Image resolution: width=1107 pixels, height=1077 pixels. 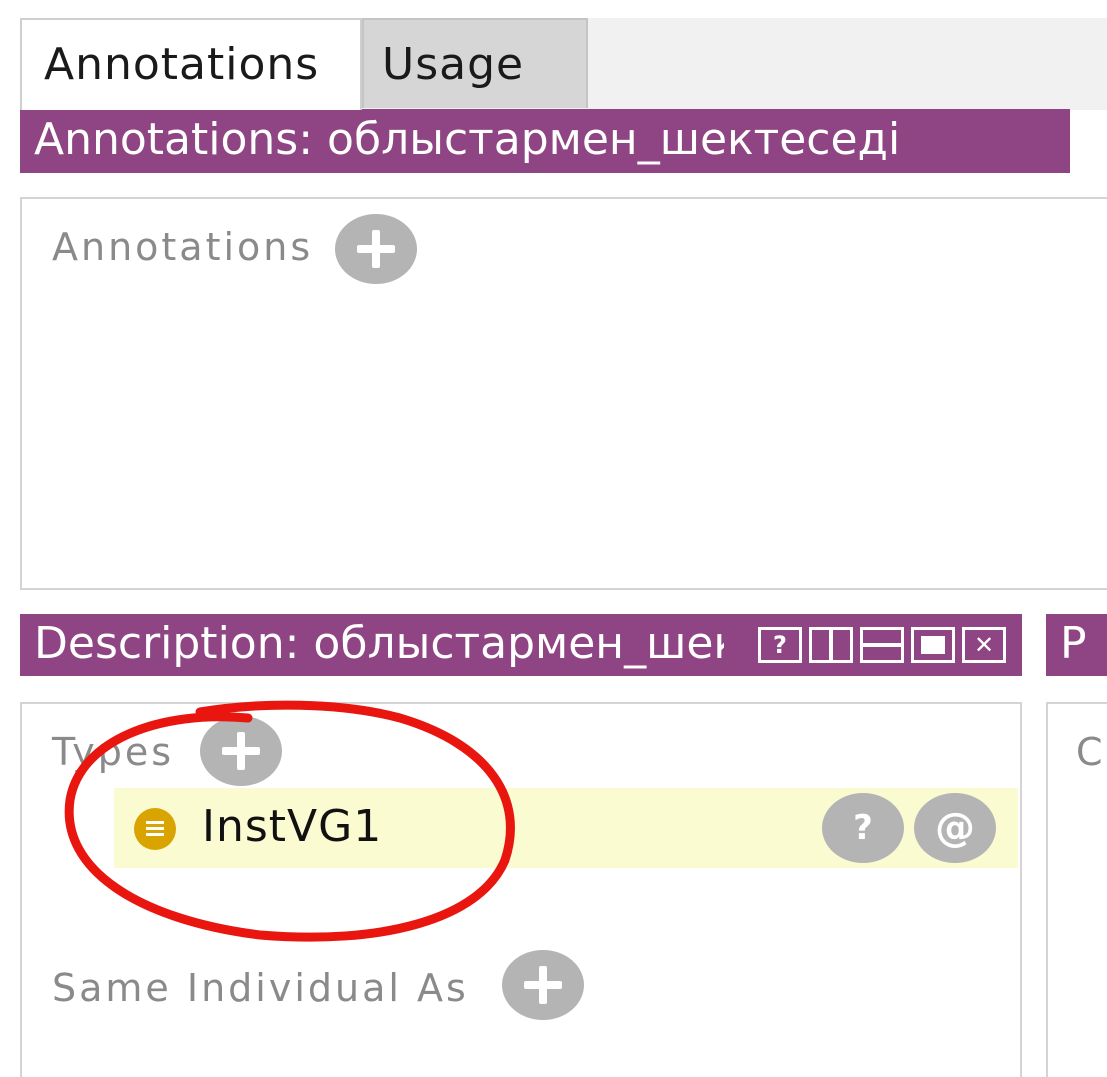 I want to click on annotate-button: @, so click(x=955, y=828).